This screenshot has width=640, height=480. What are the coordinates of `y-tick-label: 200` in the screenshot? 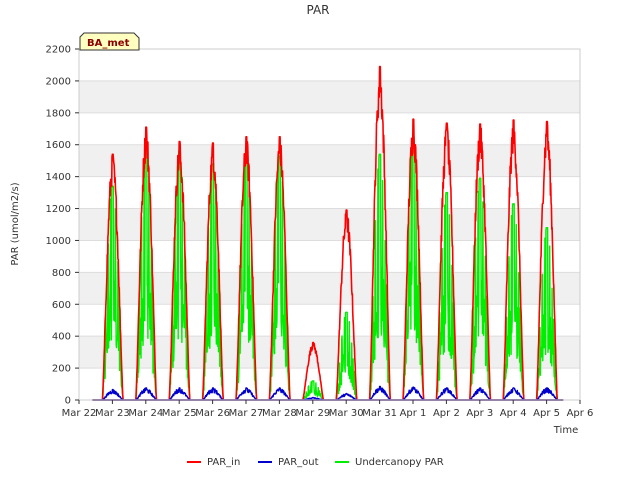 It's located at (61, 369).